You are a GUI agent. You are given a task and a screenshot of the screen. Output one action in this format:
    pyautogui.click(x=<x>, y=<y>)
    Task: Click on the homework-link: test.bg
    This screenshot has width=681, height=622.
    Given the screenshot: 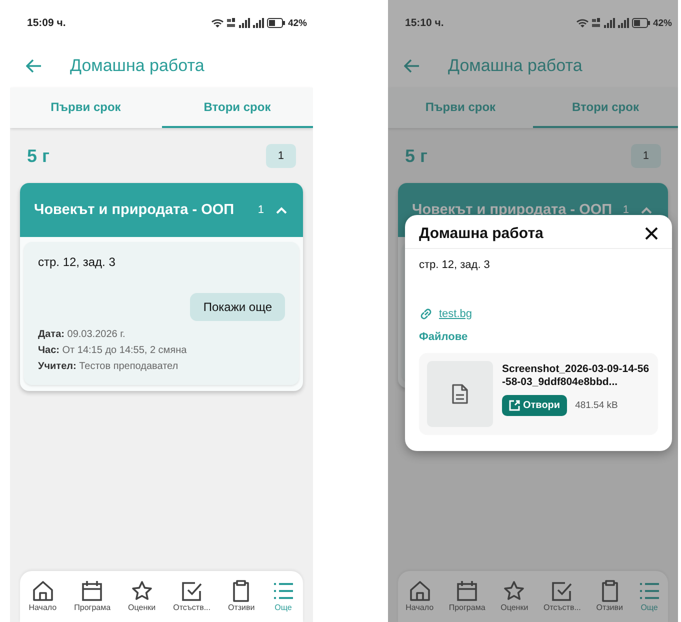 What is the action you would take?
    pyautogui.click(x=455, y=314)
    